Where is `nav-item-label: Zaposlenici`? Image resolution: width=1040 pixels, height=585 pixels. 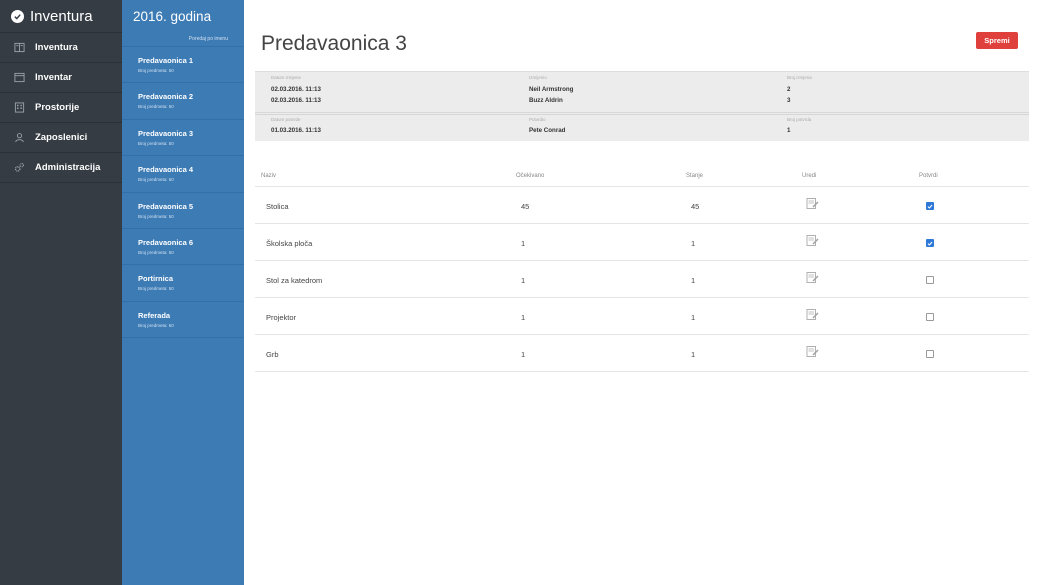
nav-item-label: Zaposlenici is located at coordinates (61, 137).